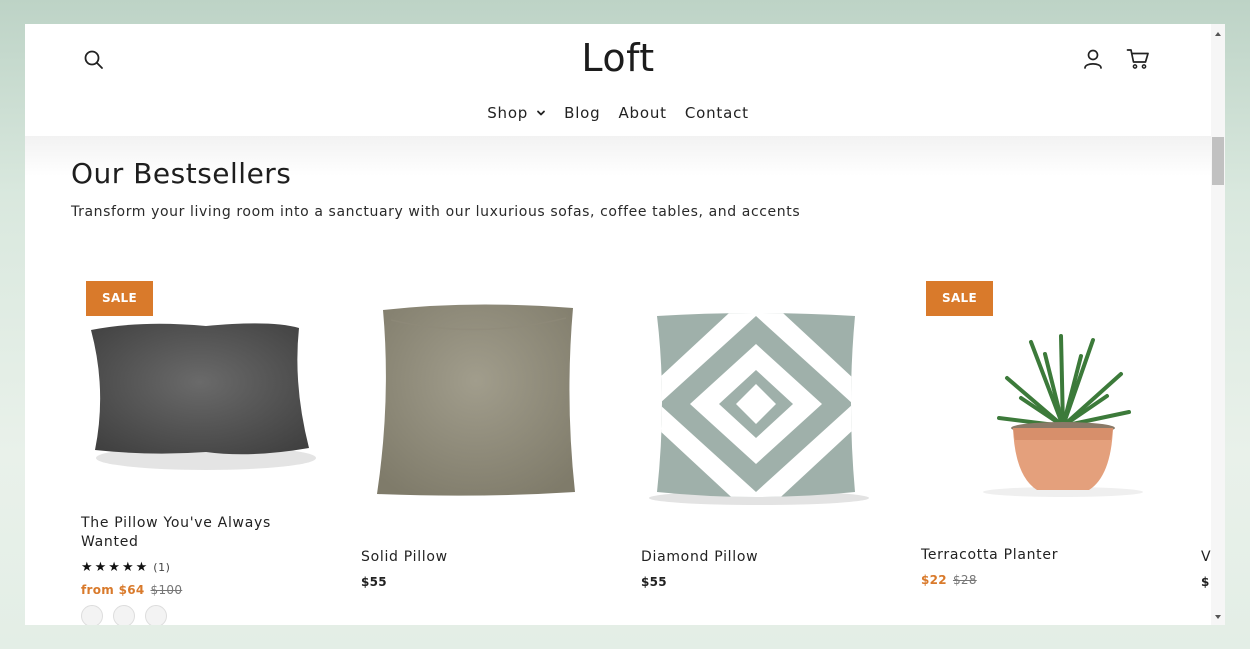 The image size is (1250, 649). Describe the element at coordinates (1218, 324) in the screenshot. I see `scrollbar` at that location.